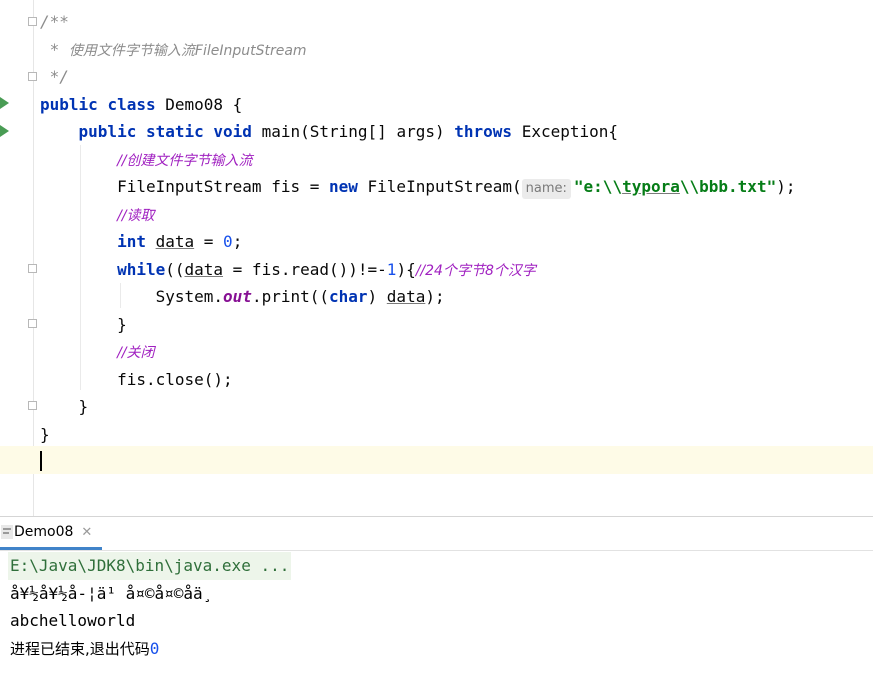  I want to click on run-tab-demo08: Demo08 ✕, so click(51, 533).